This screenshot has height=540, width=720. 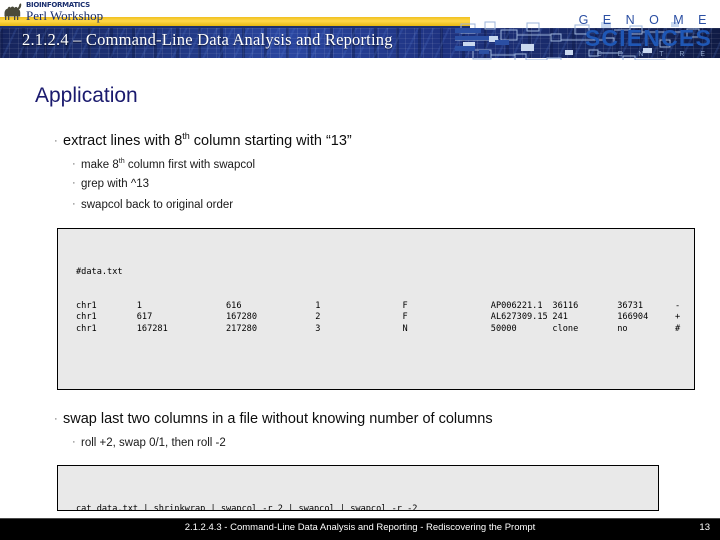 What do you see at coordinates (633, 317) in the screenshot?
I see `cell-7: 166904` at bounding box center [633, 317].